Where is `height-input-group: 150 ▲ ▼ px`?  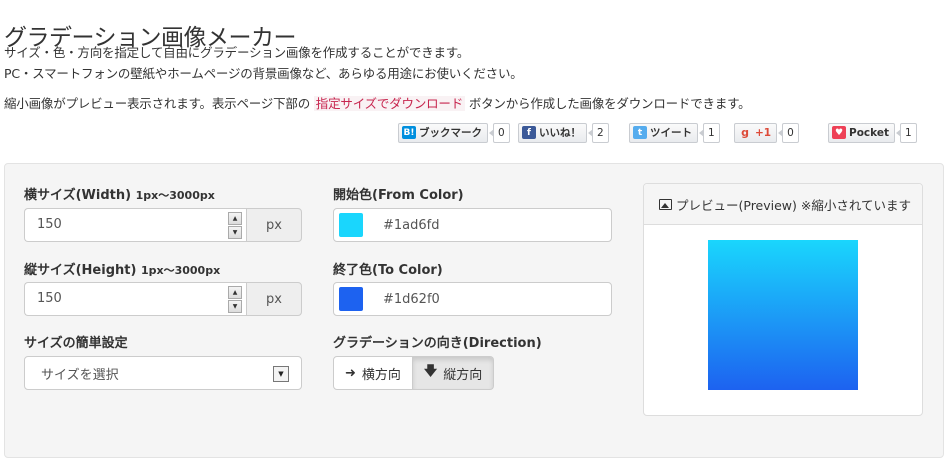 height-input-group: 150 ▲ ▼ px is located at coordinates (163, 299).